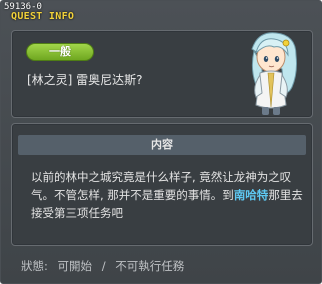  Describe the element at coordinates (75, 266) in the screenshot. I see `status-value-startable: 可開始` at that location.